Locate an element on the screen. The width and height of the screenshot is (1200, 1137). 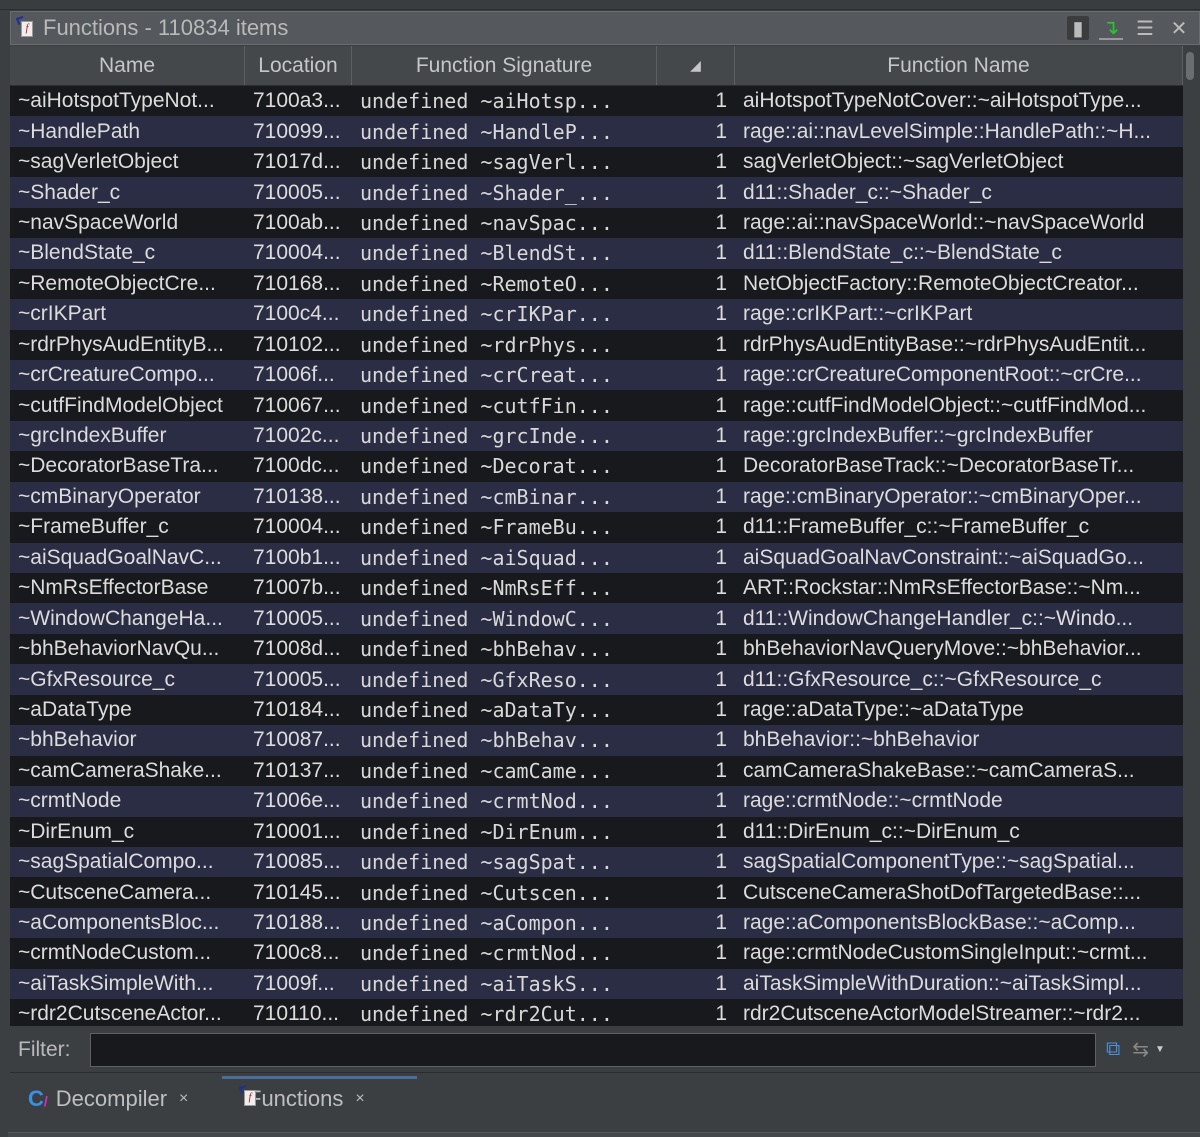
filter-input is located at coordinates (593, 1049).